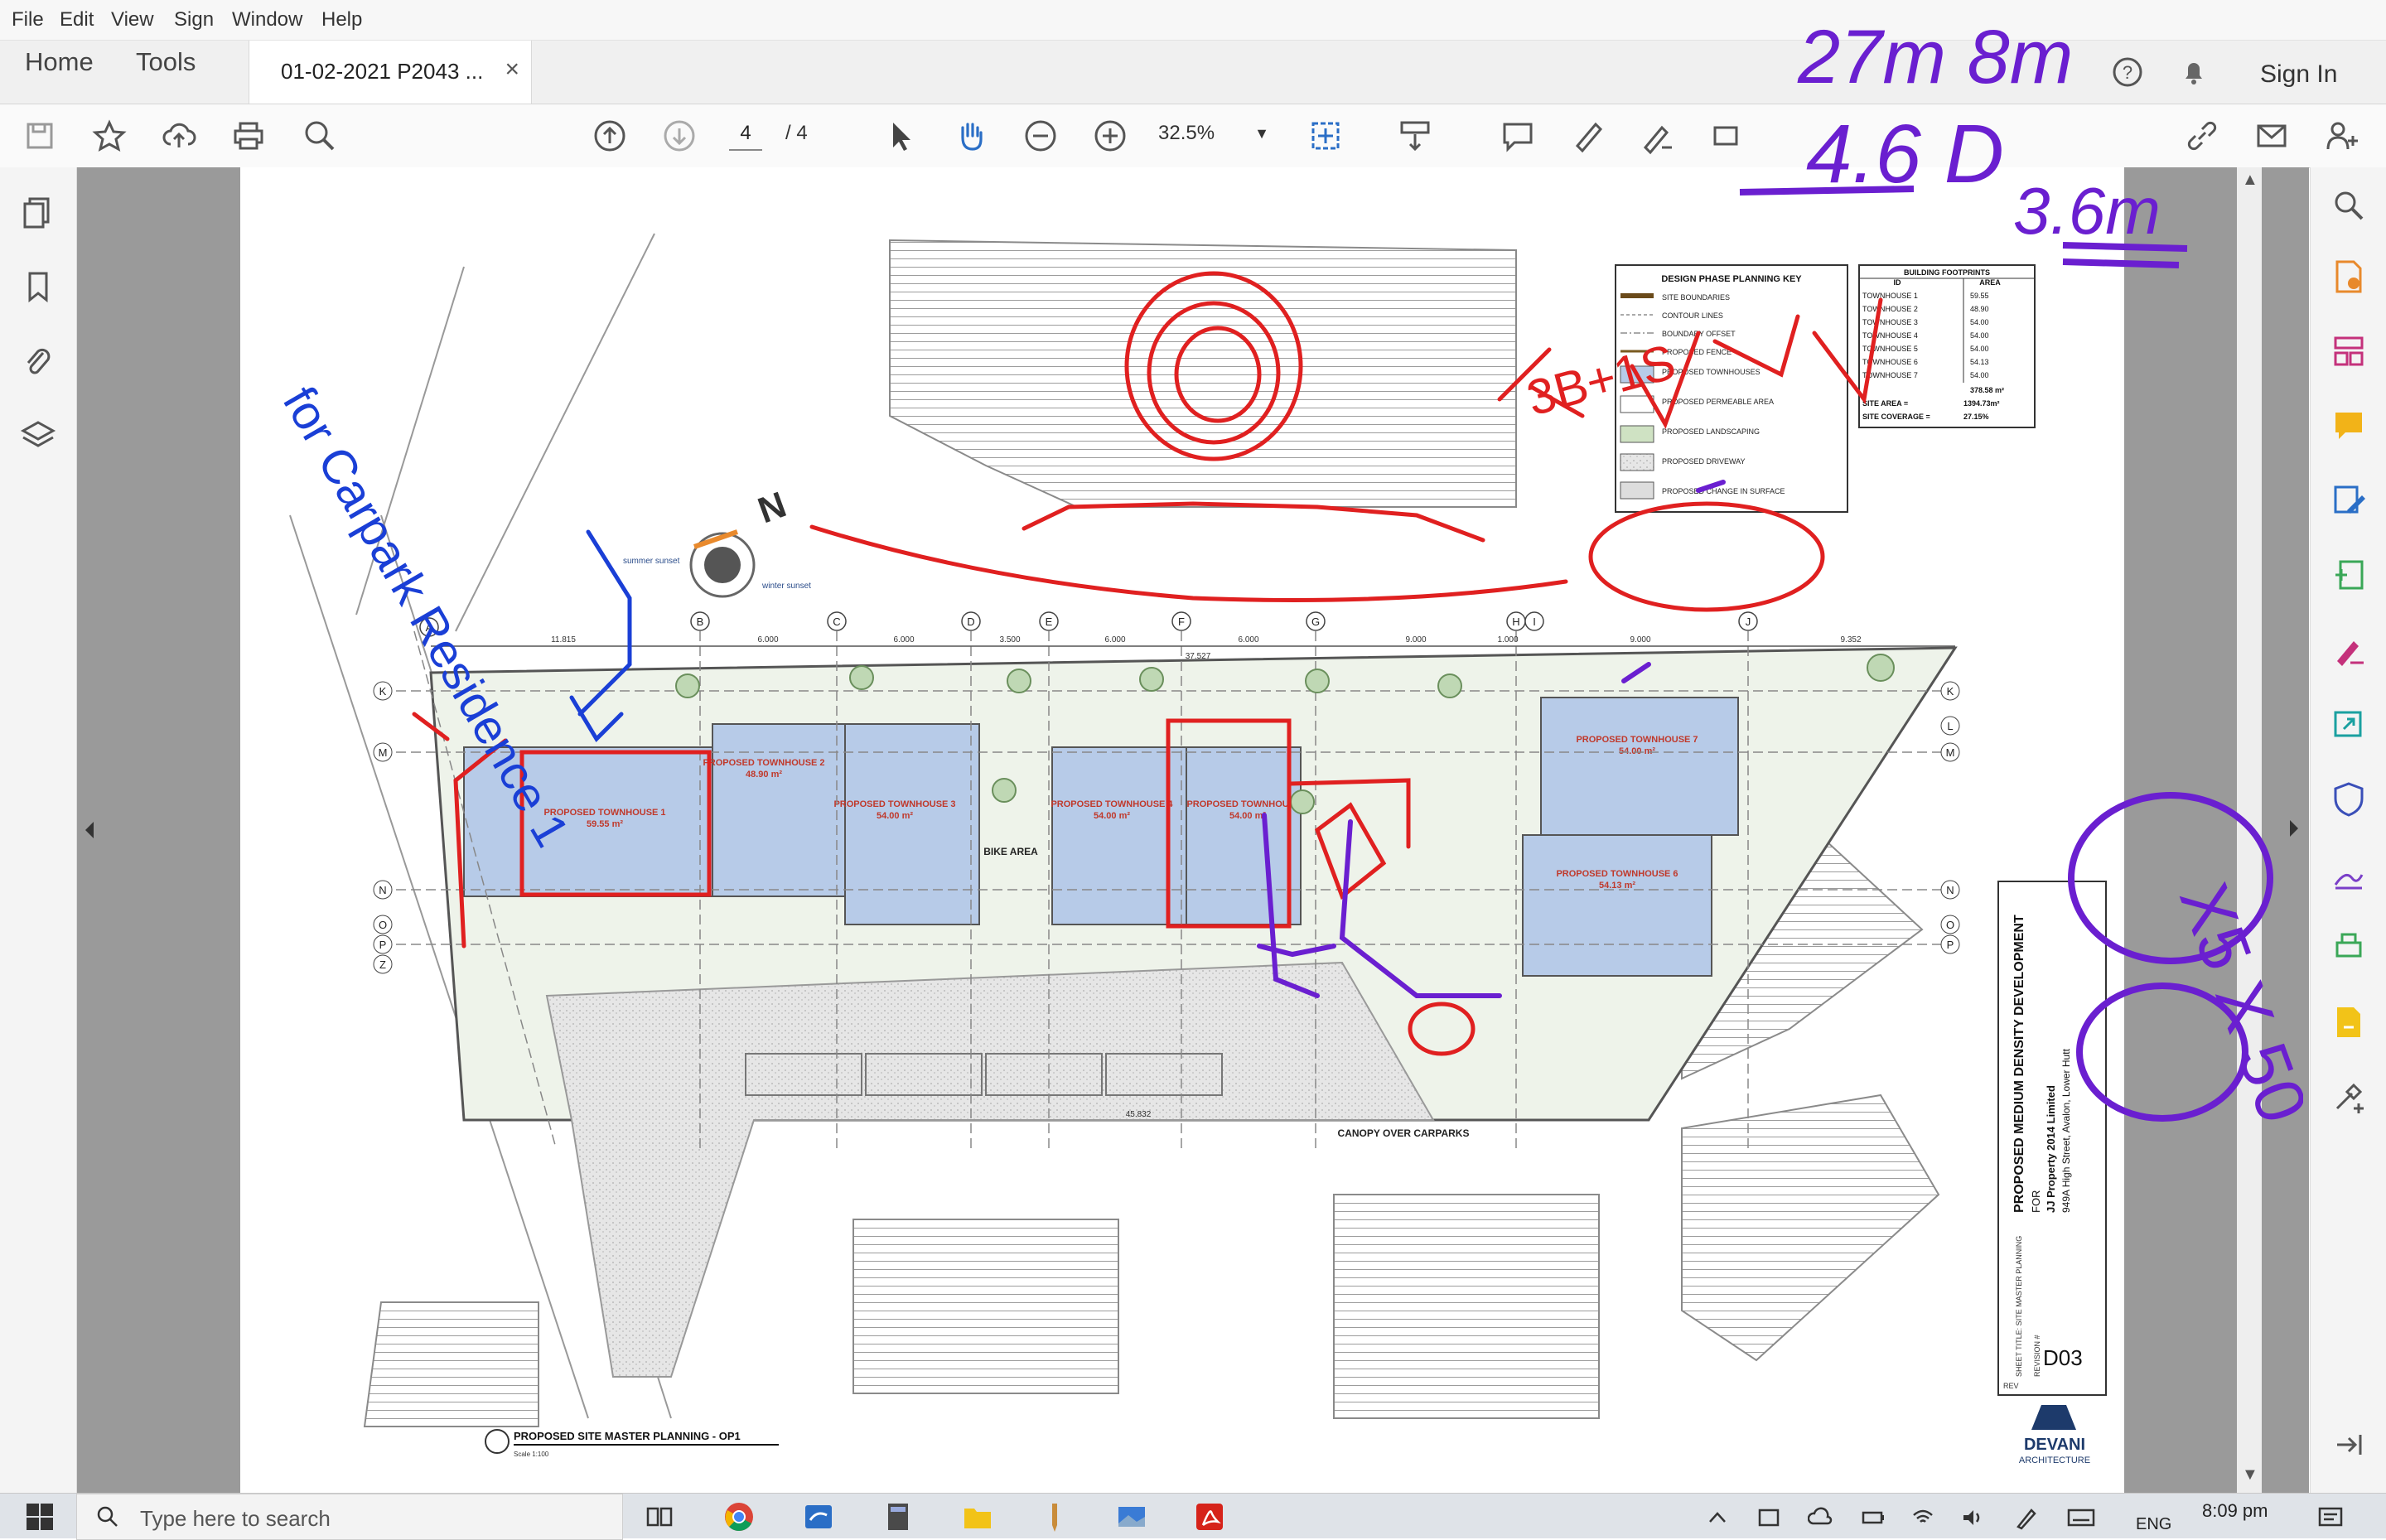 Image resolution: width=2386 pixels, height=1540 pixels. I want to click on townhouse-4-area: 54.00 m², so click(1112, 816).